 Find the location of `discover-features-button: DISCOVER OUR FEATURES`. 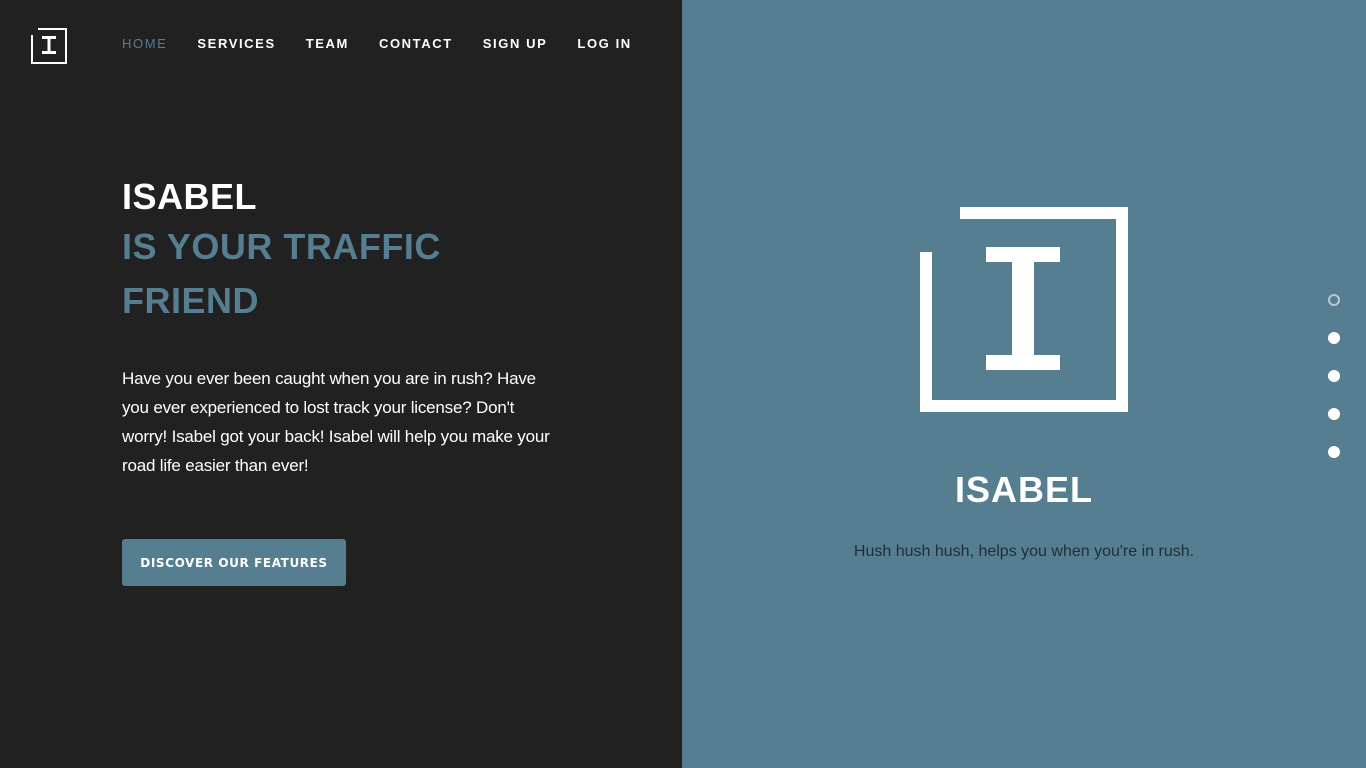

discover-features-button: DISCOVER OUR FEATURES is located at coordinates (234, 562).